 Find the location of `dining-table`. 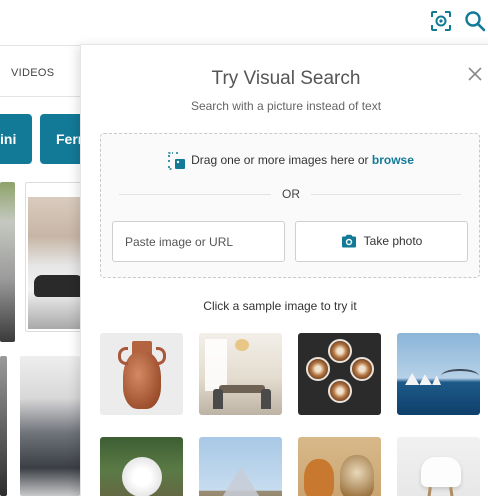

dining-table is located at coordinates (242, 389).